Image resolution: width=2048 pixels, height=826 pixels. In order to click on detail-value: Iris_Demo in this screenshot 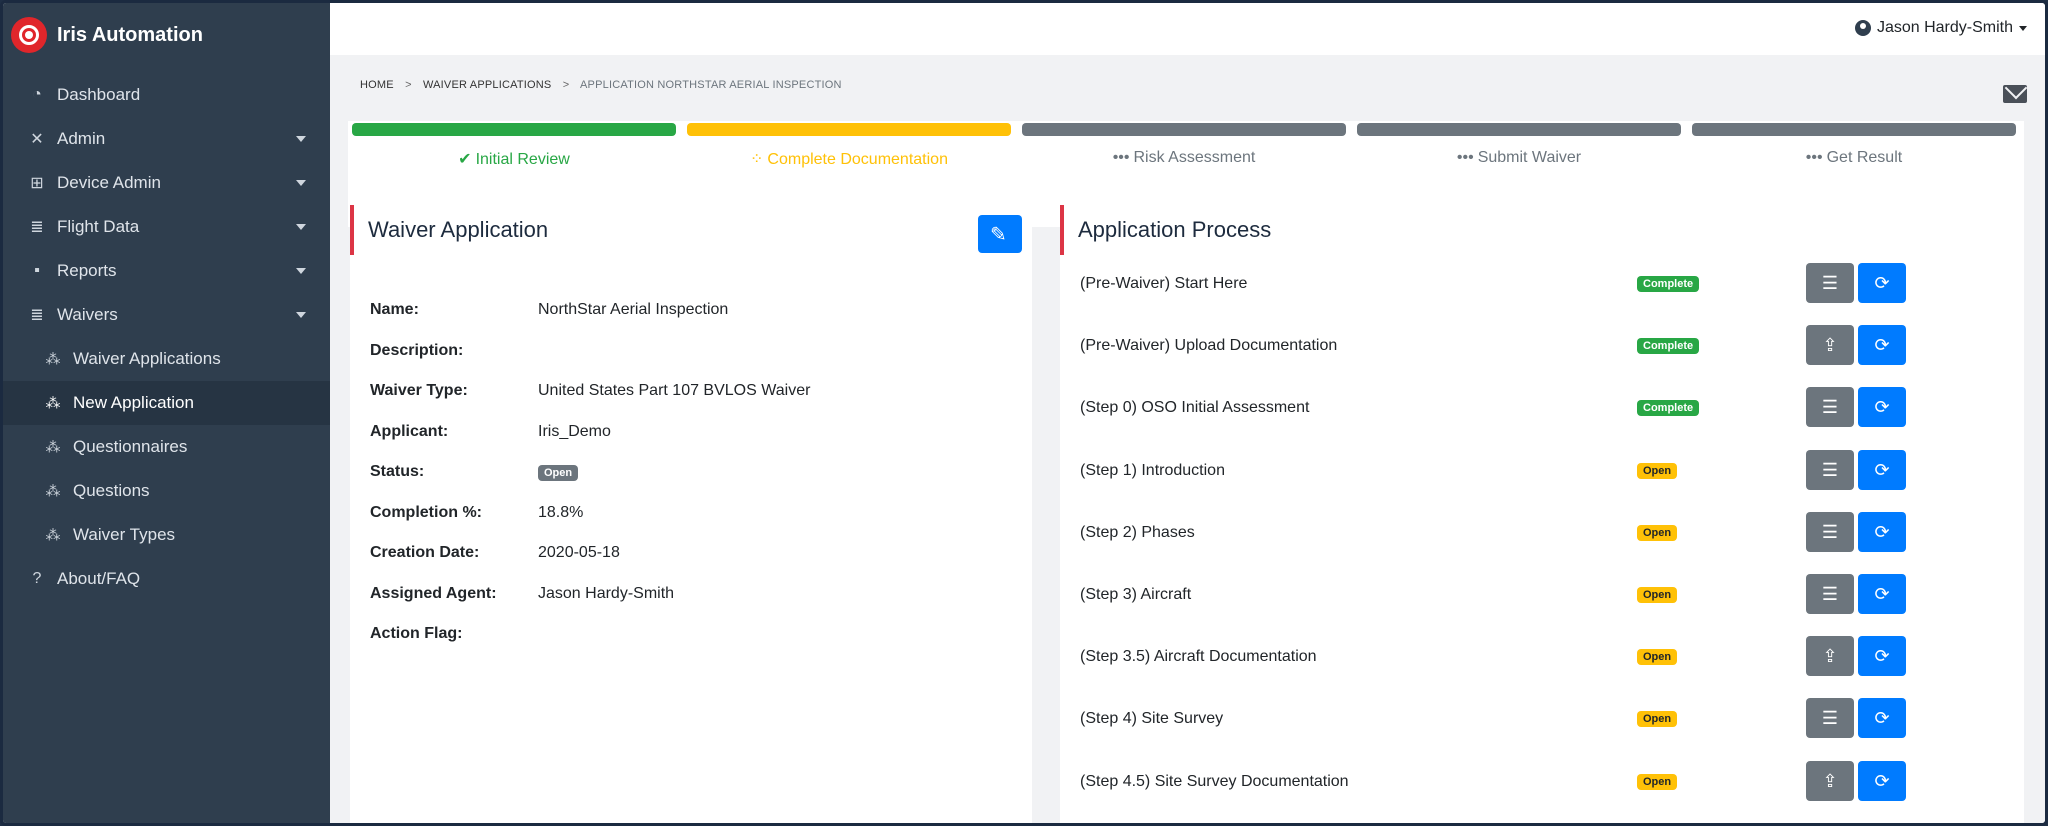, I will do `click(574, 431)`.